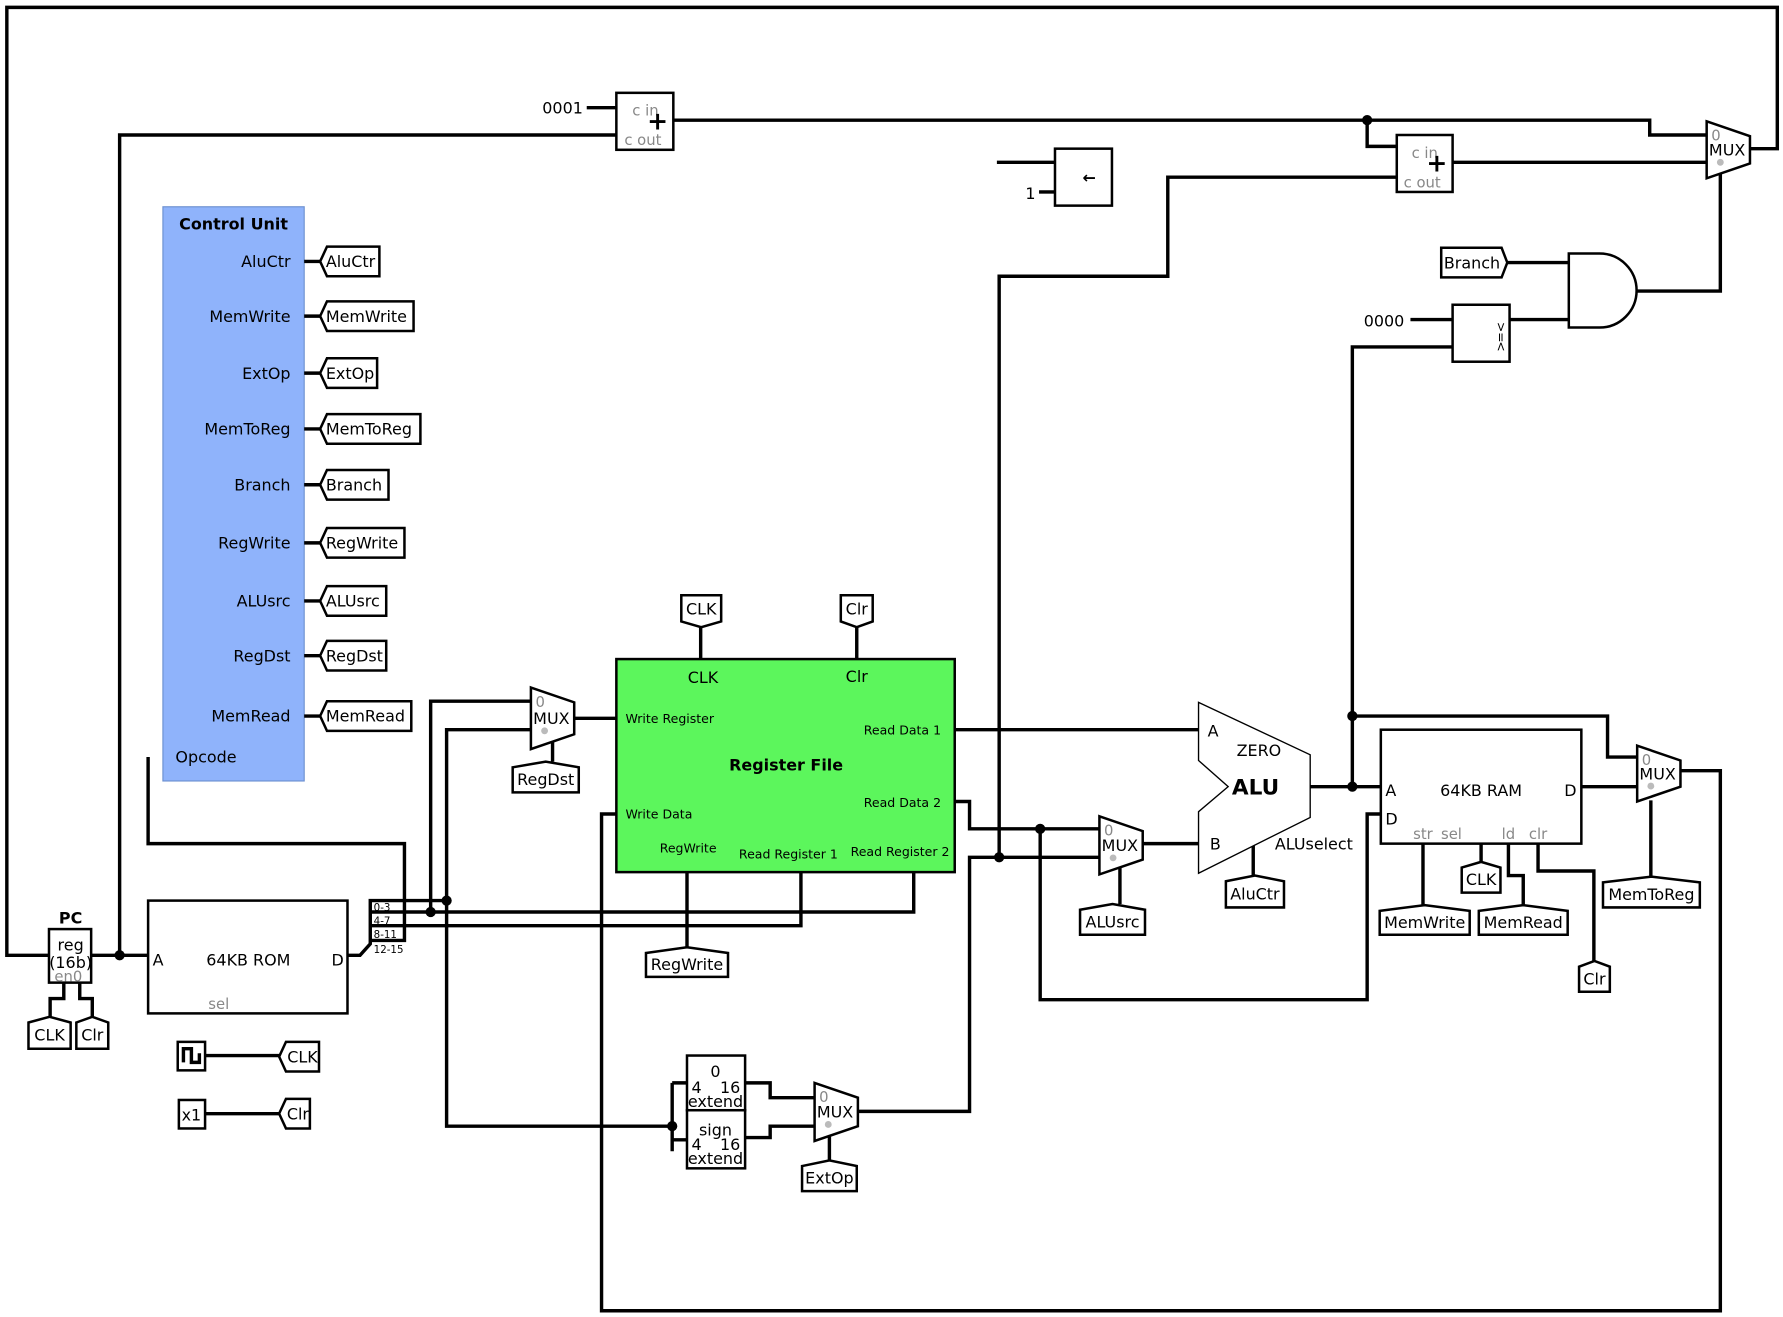  Describe the element at coordinates (248, 960) in the screenshot. I see `svg-text: 64KB ROM` at that location.